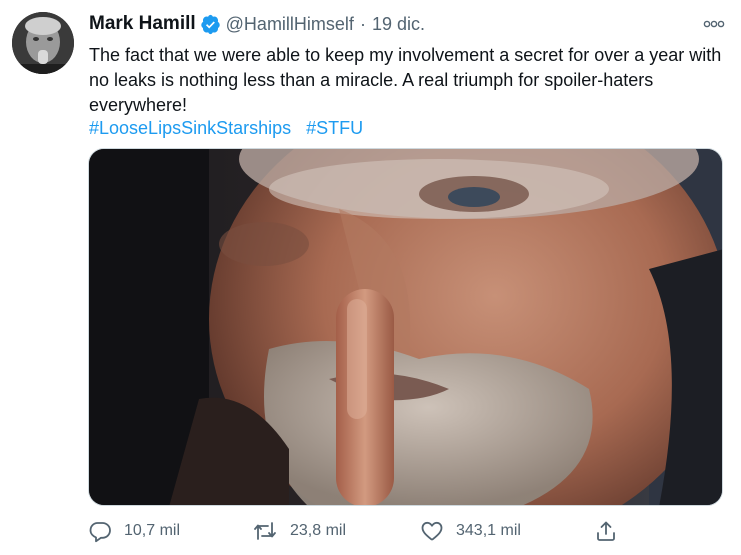  What do you see at coordinates (142, 24) in the screenshot?
I see `author-name: Mark Hamill` at bounding box center [142, 24].